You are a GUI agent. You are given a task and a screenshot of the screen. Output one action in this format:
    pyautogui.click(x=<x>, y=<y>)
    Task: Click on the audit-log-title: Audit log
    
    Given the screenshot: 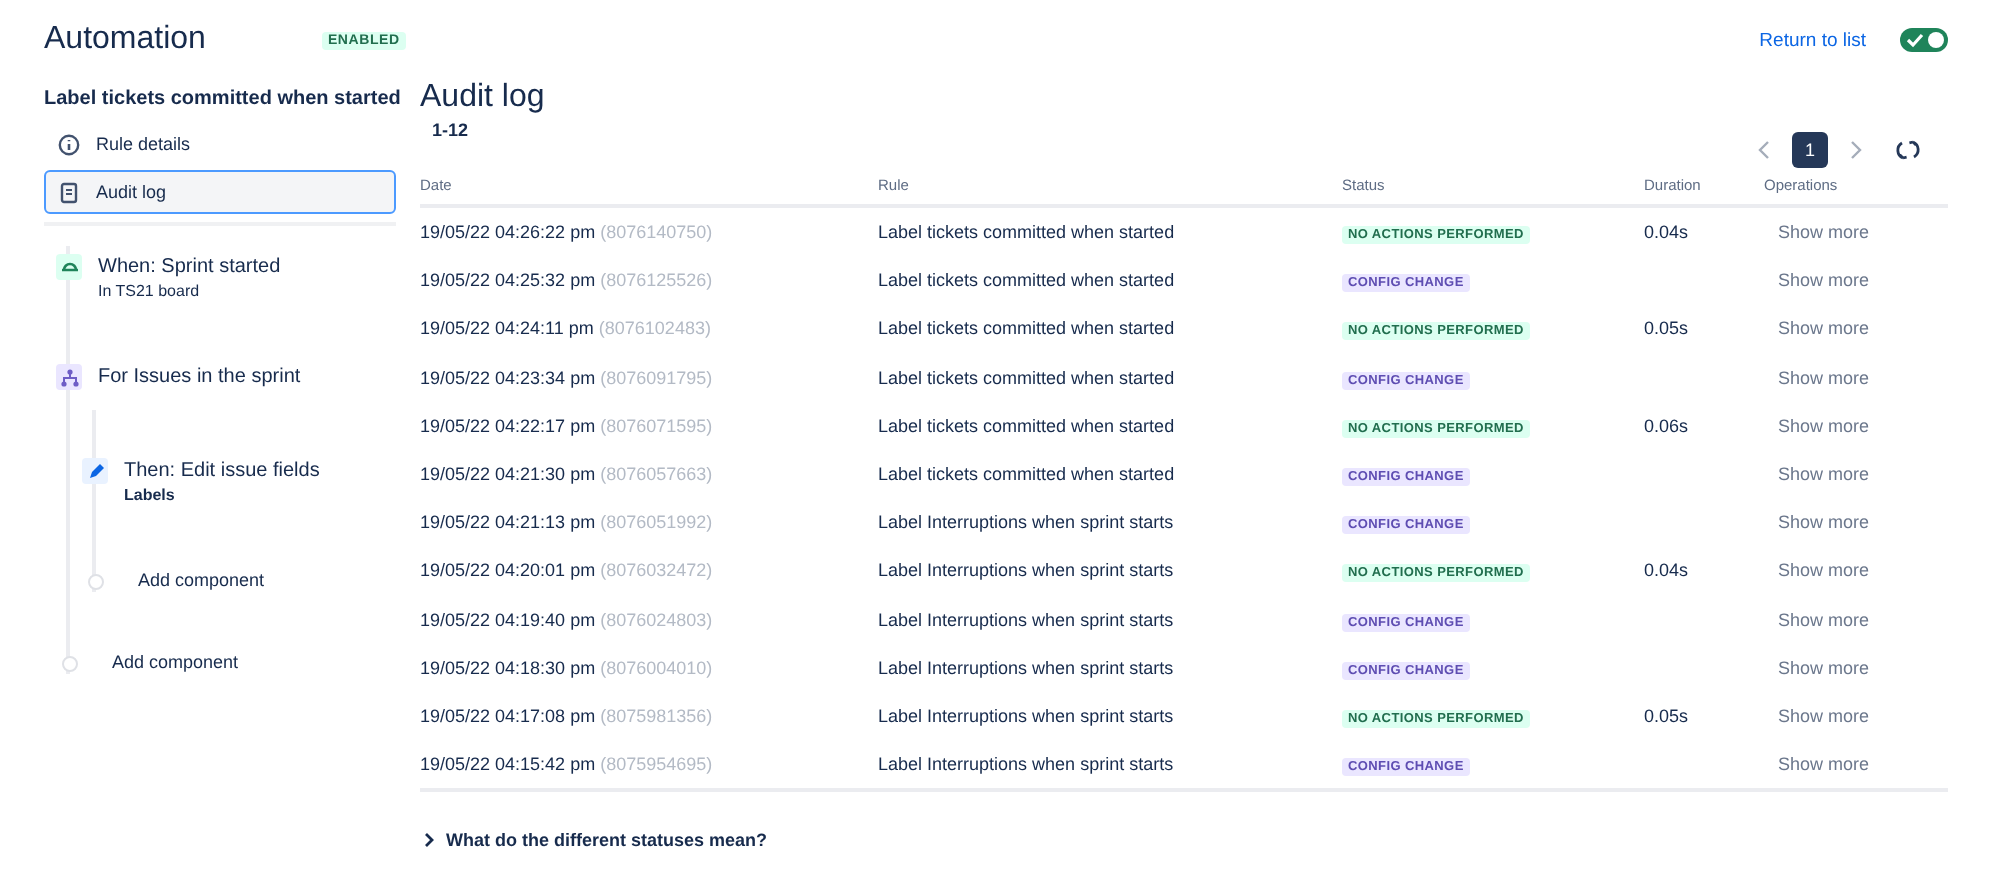 What is the action you would take?
    pyautogui.click(x=483, y=98)
    